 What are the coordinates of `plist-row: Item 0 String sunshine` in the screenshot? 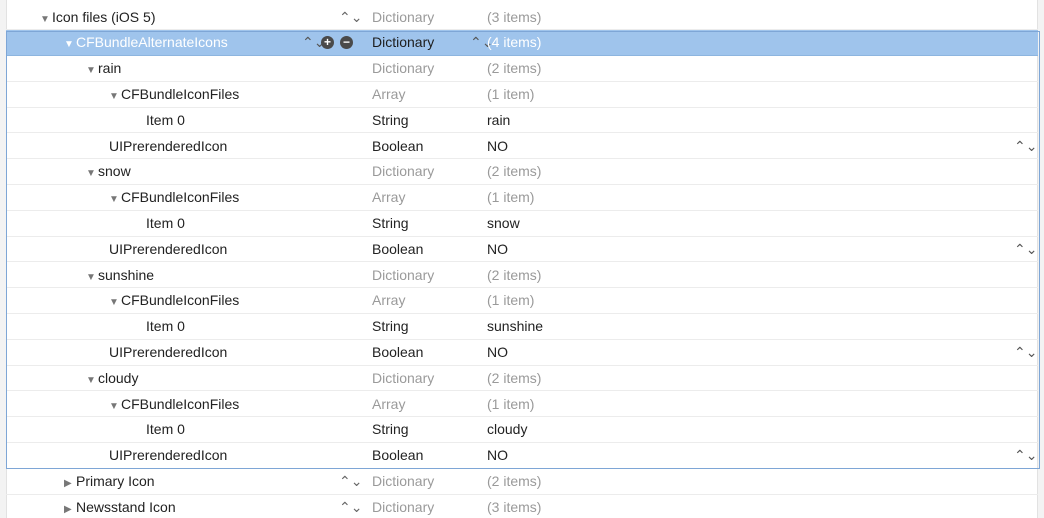 It's located at (522, 327).